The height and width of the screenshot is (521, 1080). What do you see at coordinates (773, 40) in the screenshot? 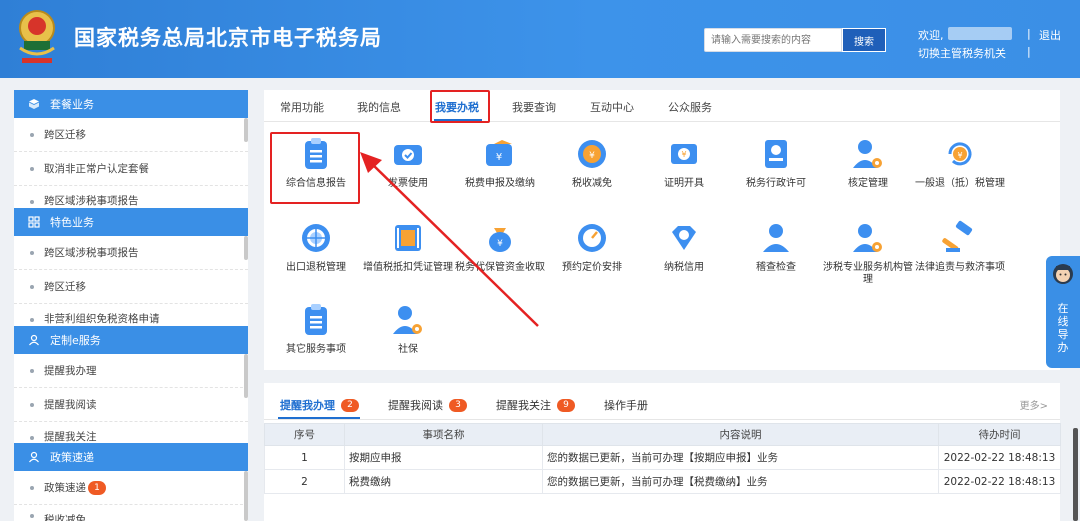
I see `search-input` at bounding box center [773, 40].